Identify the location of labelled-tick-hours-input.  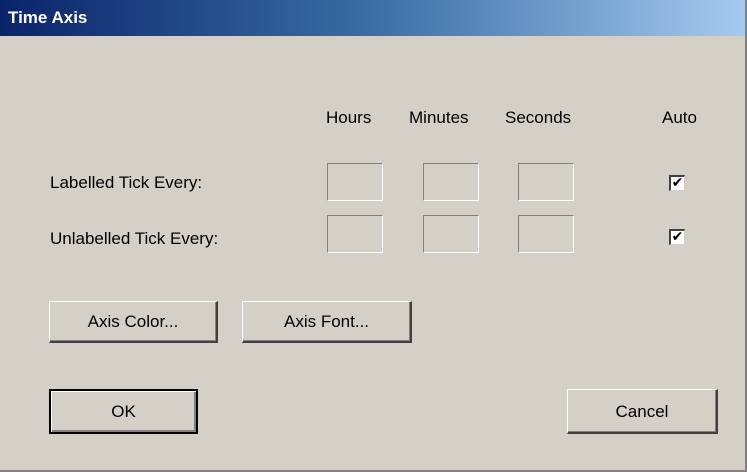
(355, 182).